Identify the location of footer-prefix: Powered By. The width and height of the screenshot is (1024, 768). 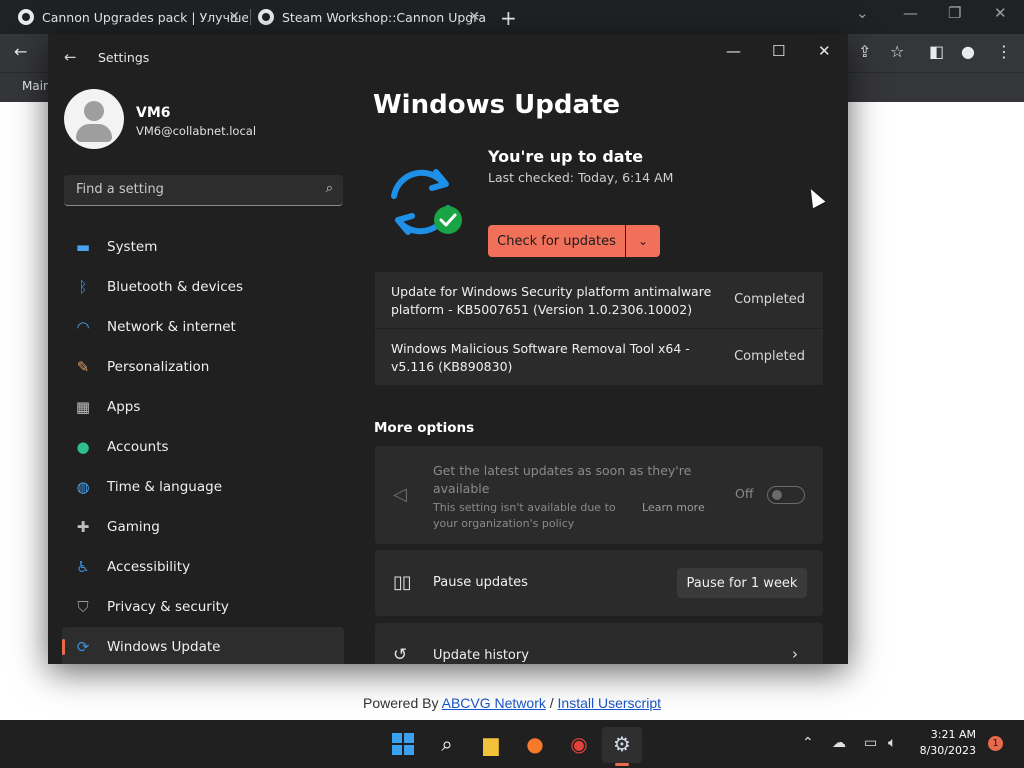
(402, 703).